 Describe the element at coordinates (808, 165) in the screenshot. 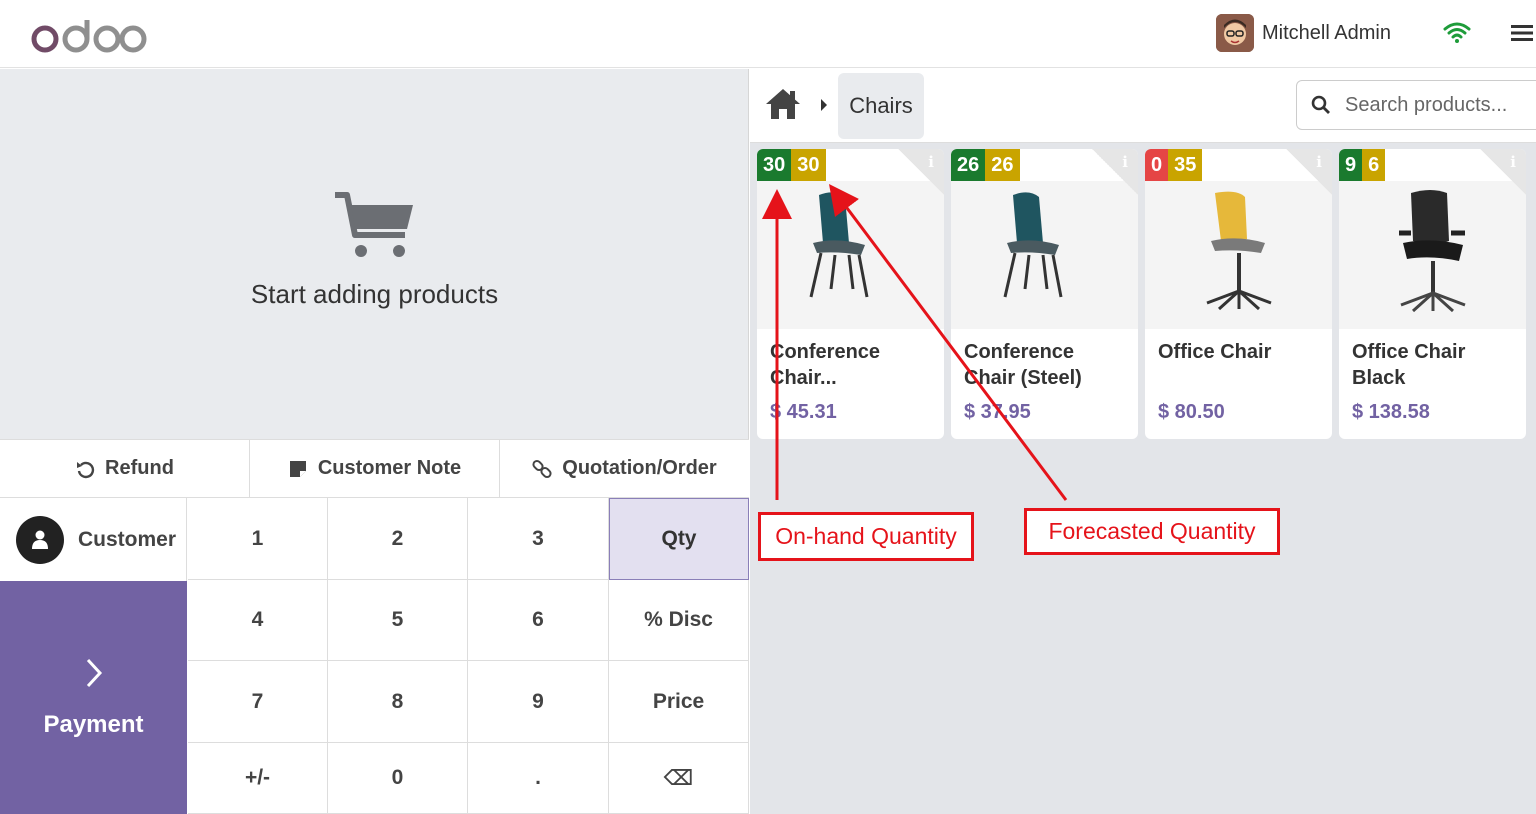

I see `forecast-qty-badge: 30` at that location.